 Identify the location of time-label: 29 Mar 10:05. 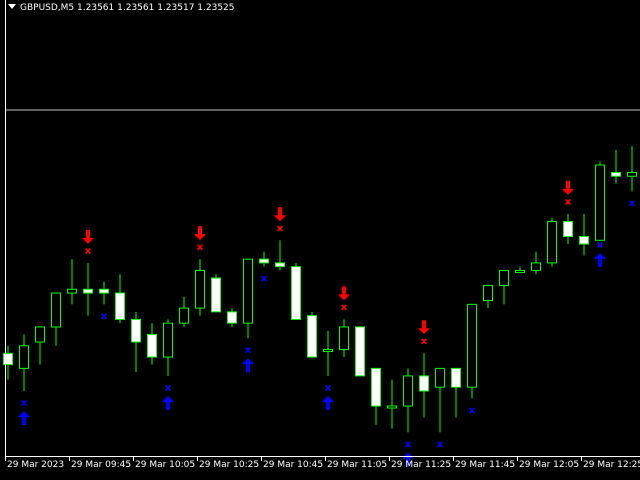
(165, 465).